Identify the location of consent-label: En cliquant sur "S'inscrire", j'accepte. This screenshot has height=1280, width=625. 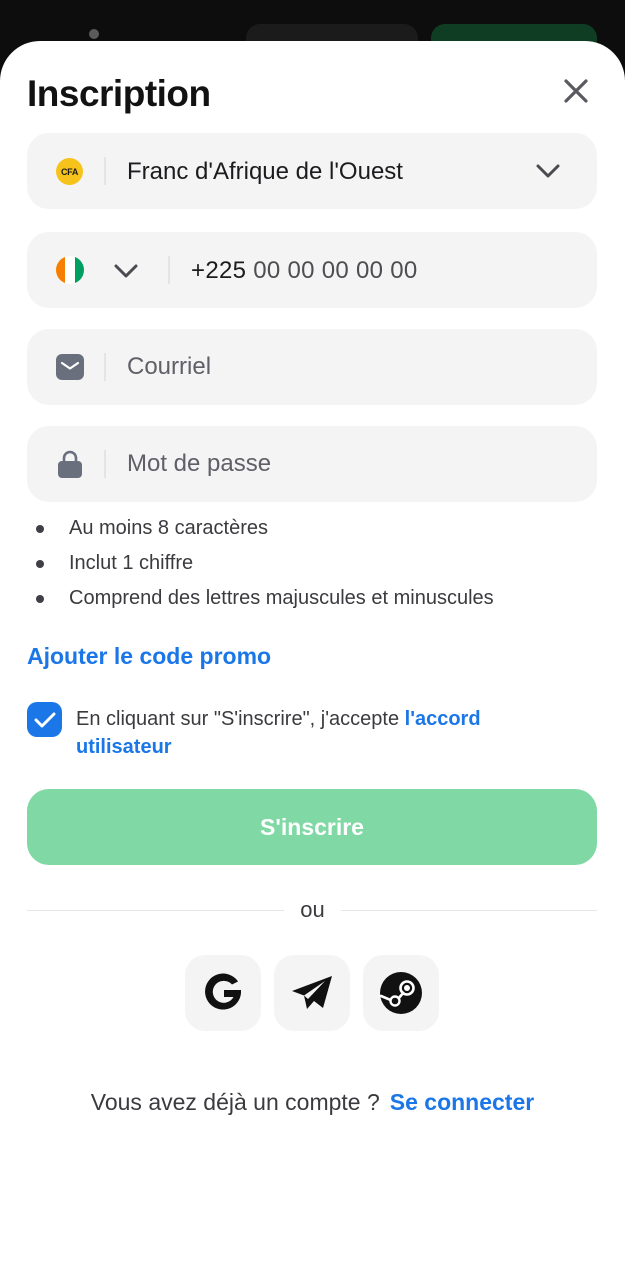
(240, 719).